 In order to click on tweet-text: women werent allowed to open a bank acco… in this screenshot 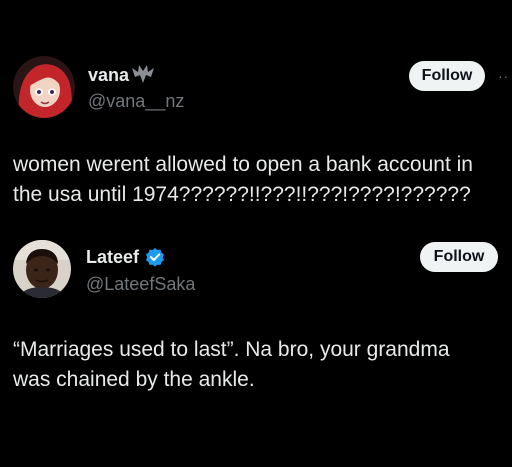, I will do `click(243, 180)`.